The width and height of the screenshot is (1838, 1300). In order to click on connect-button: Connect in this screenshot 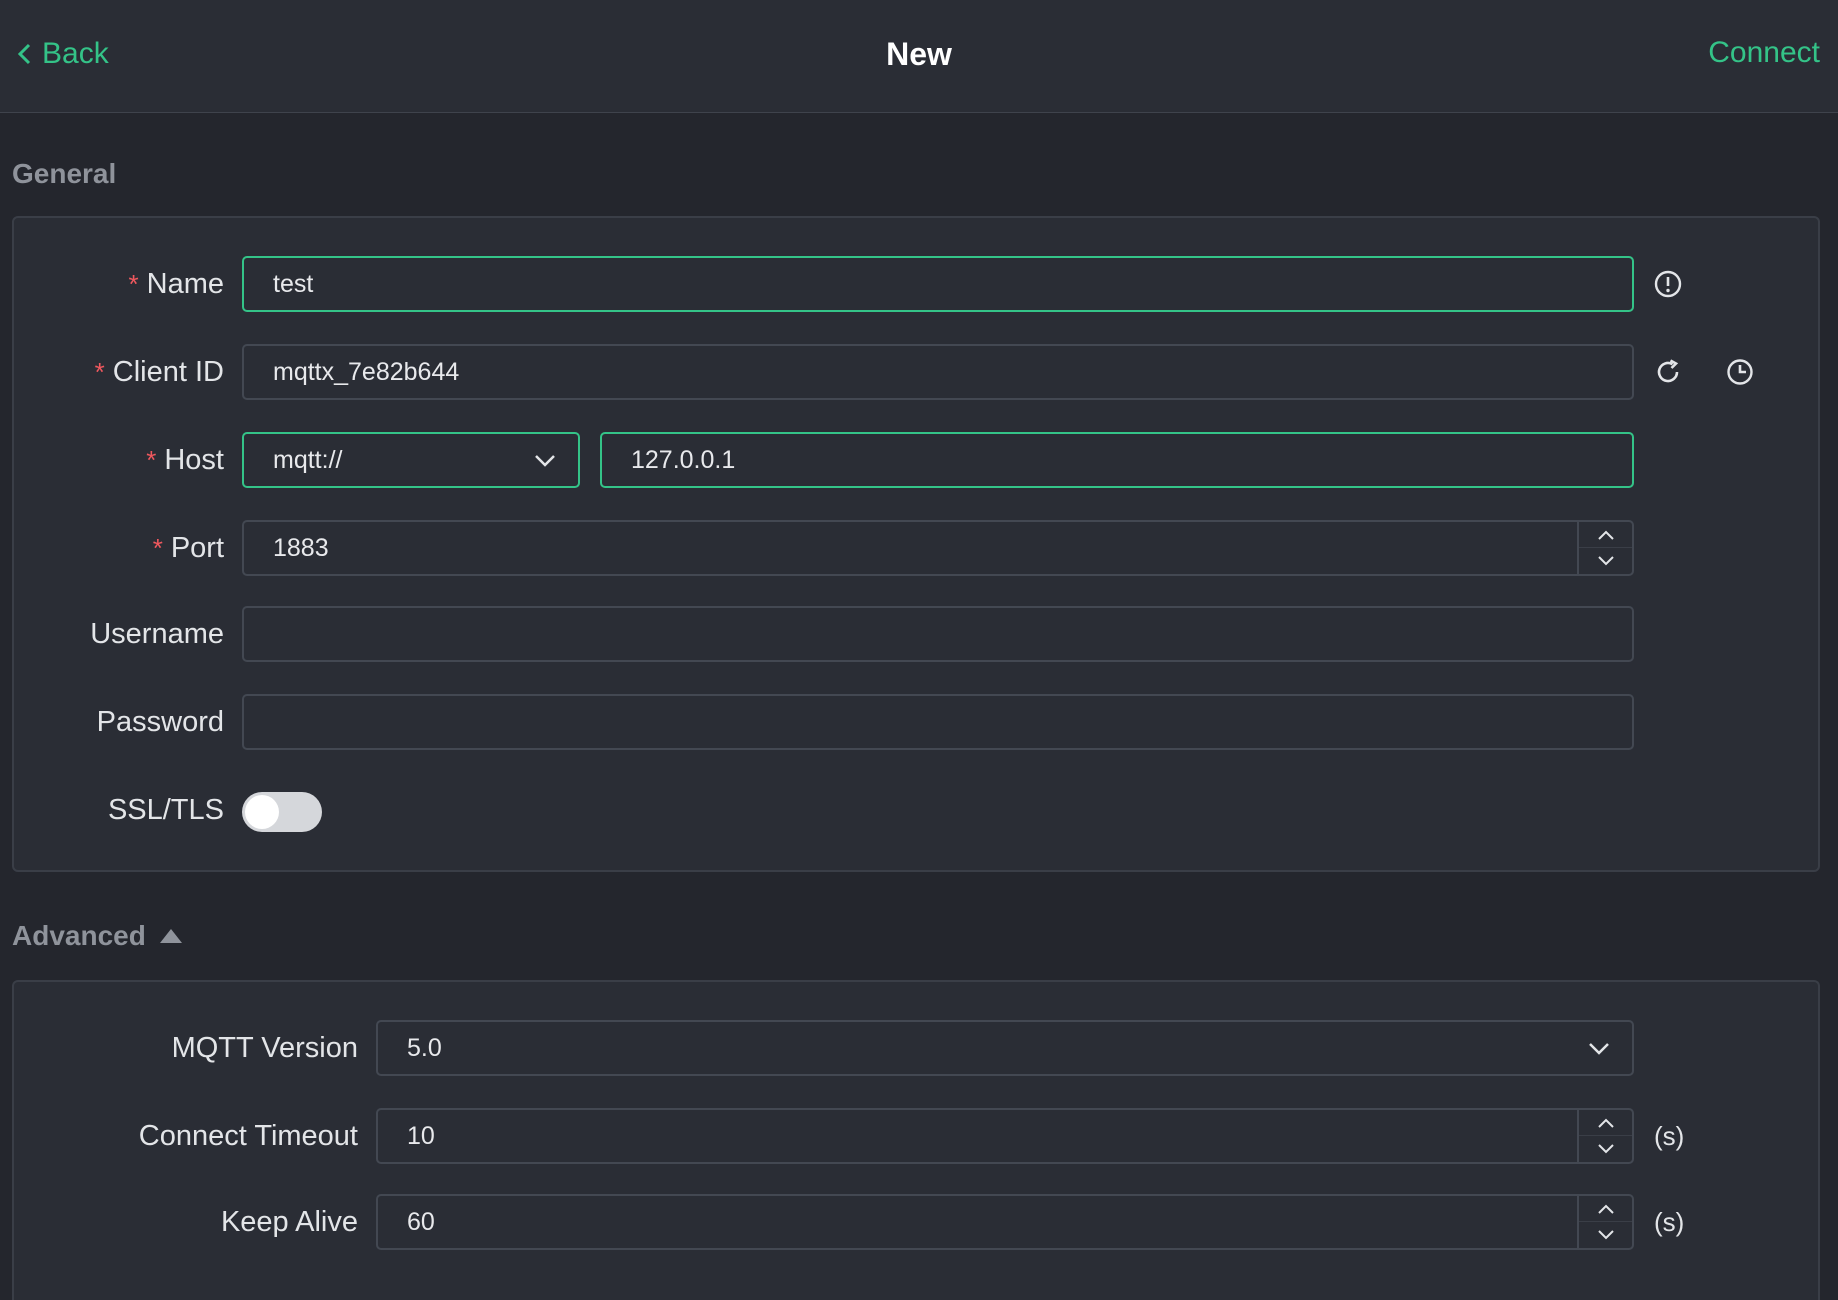, I will do `click(1764, 53)`.